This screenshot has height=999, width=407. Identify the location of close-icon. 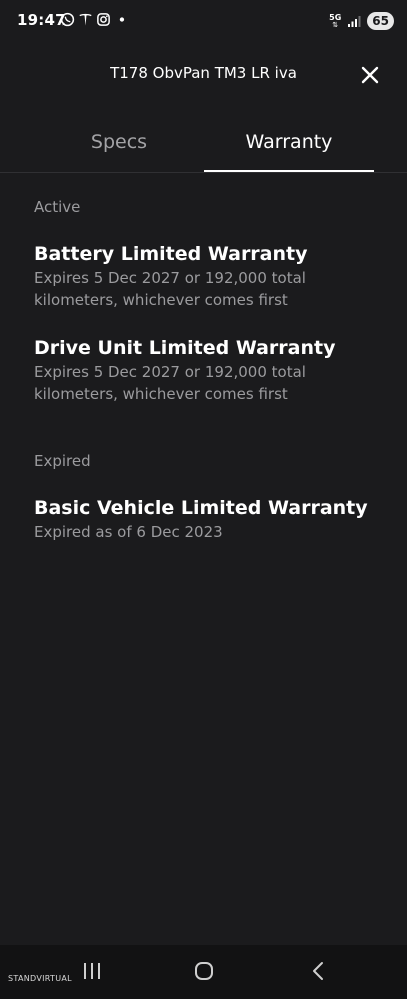
(370, 75).